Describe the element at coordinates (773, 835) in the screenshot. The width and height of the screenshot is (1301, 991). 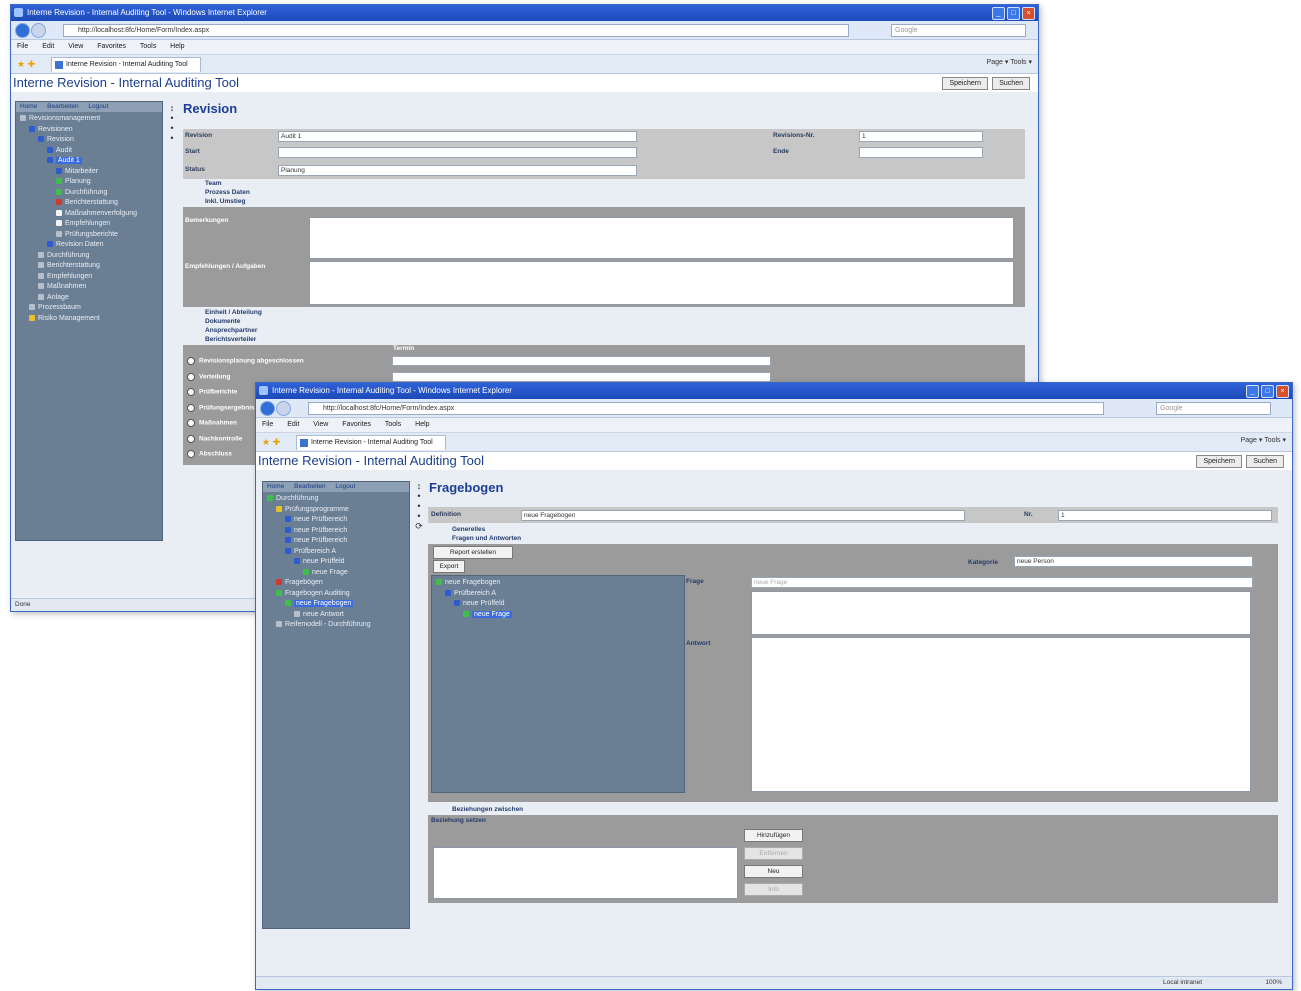
I see `beziehung-button-0: Hinzufügen` at that location.